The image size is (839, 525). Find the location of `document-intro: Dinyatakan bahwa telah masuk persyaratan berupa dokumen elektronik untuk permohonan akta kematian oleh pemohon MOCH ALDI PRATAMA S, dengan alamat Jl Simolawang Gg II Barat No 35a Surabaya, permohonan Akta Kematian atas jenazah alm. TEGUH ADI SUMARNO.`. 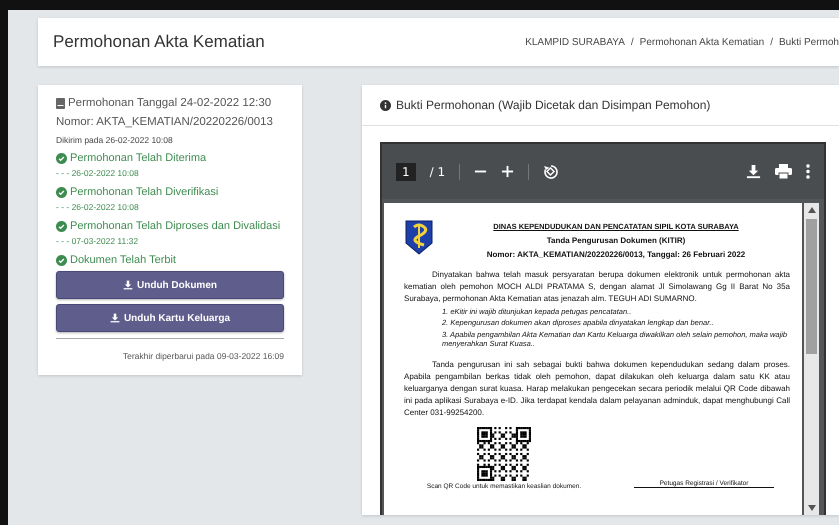

document-intro: Dinyatakan bahwa telah masuk persyaratan berupa dokumen elektronik untuk permohonan akta kematian oleh pemohon MOCH ALDI PRATAMA S, dengan alamat Jl Simolawang Gg II Barat No 35a Surabaya, permohonan Akta Kematian atas jenazah alm. TEGUH ADI SUMARNO. is located at coordinates (597, 287).